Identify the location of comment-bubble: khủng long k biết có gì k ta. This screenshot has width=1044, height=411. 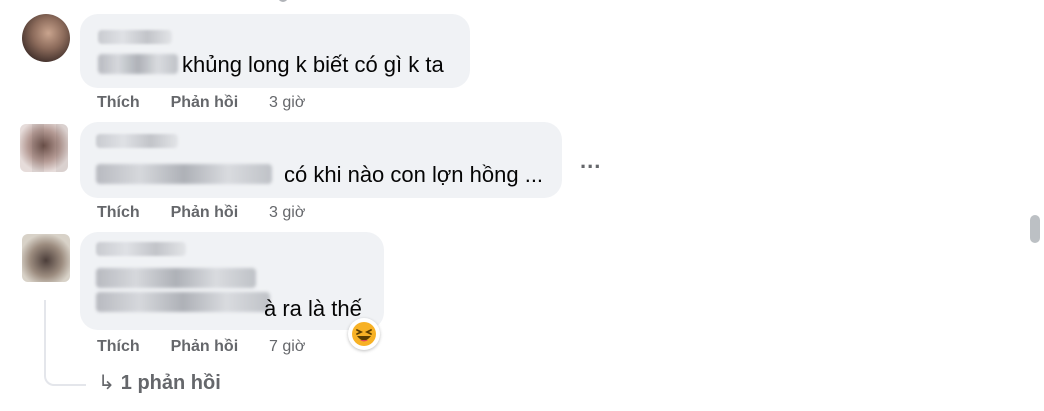
(275, 51).